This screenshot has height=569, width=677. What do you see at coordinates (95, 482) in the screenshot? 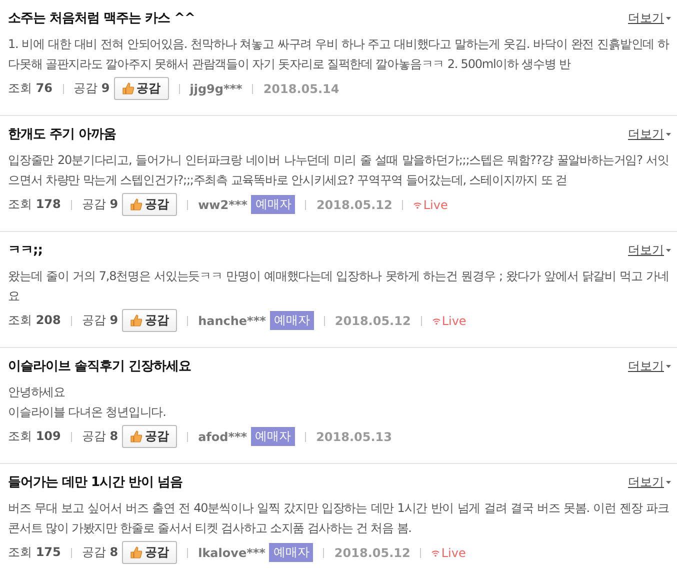
I see `review-title: 들어가는 데만 1시간 반이 넘음` at bounding box center [95, 482].